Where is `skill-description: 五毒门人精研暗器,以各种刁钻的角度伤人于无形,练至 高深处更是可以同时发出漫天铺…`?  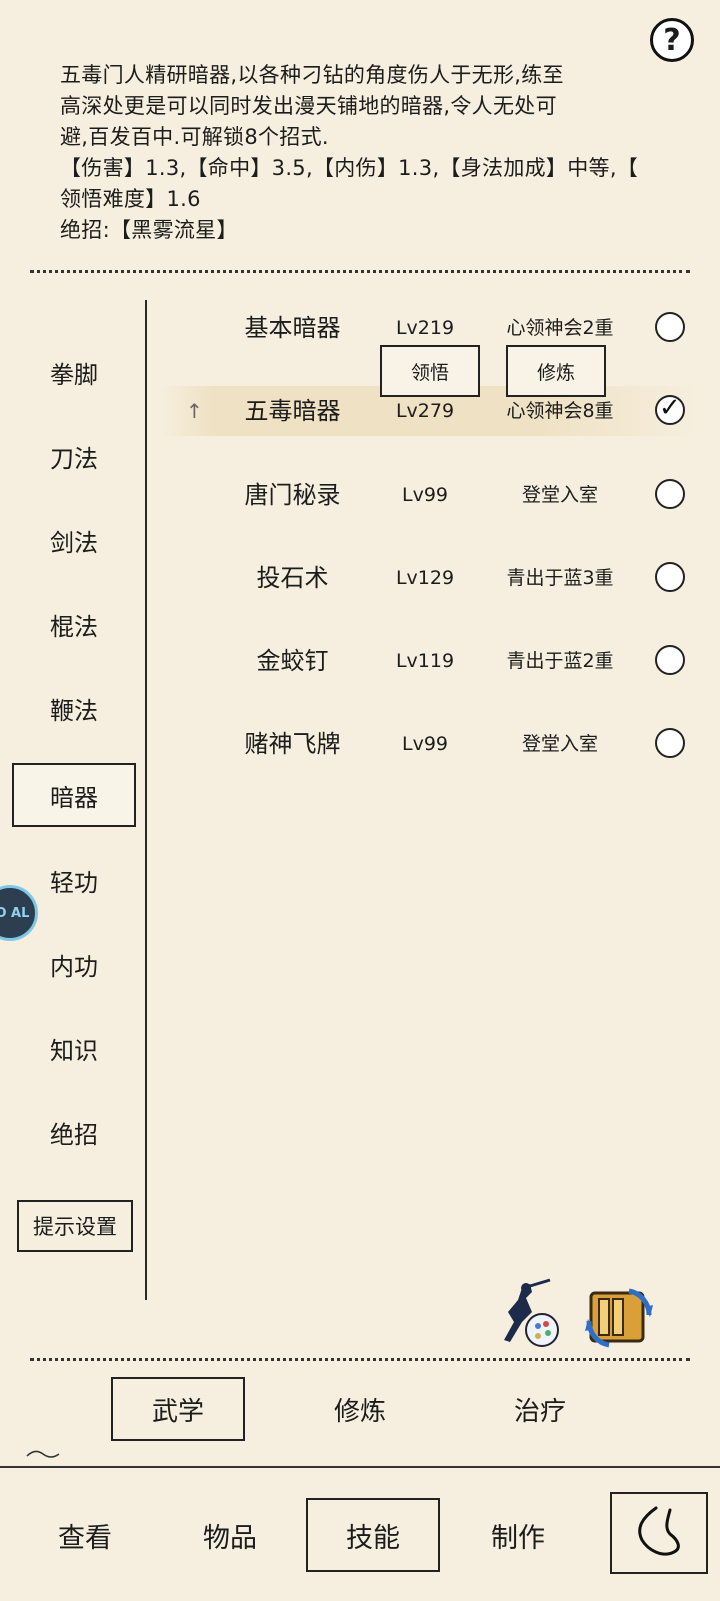
skill-description: 五毒门人精研暗器,以各种刁钻的角度伤人于无形,练至 高深处更是可以同时发出漫天铺… is located at coordinates (360, 153).